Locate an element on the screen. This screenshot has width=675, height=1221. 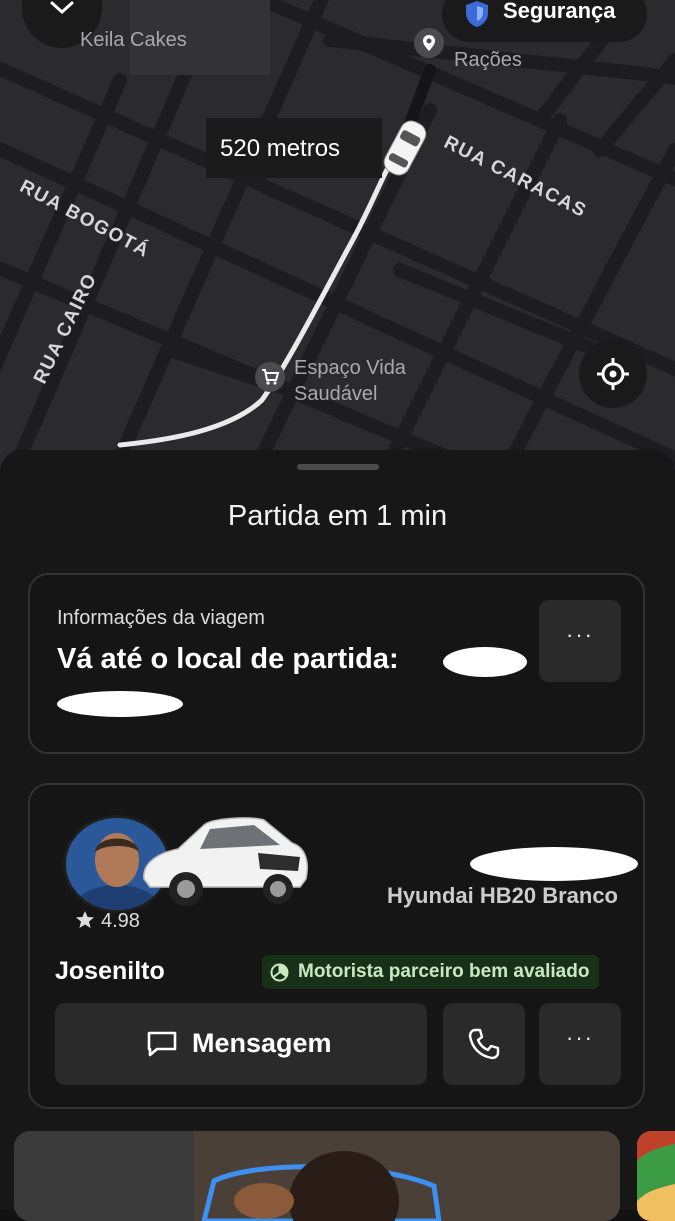
place-espaco-vida: Espaço Vida is located at coordinates (350, 368).